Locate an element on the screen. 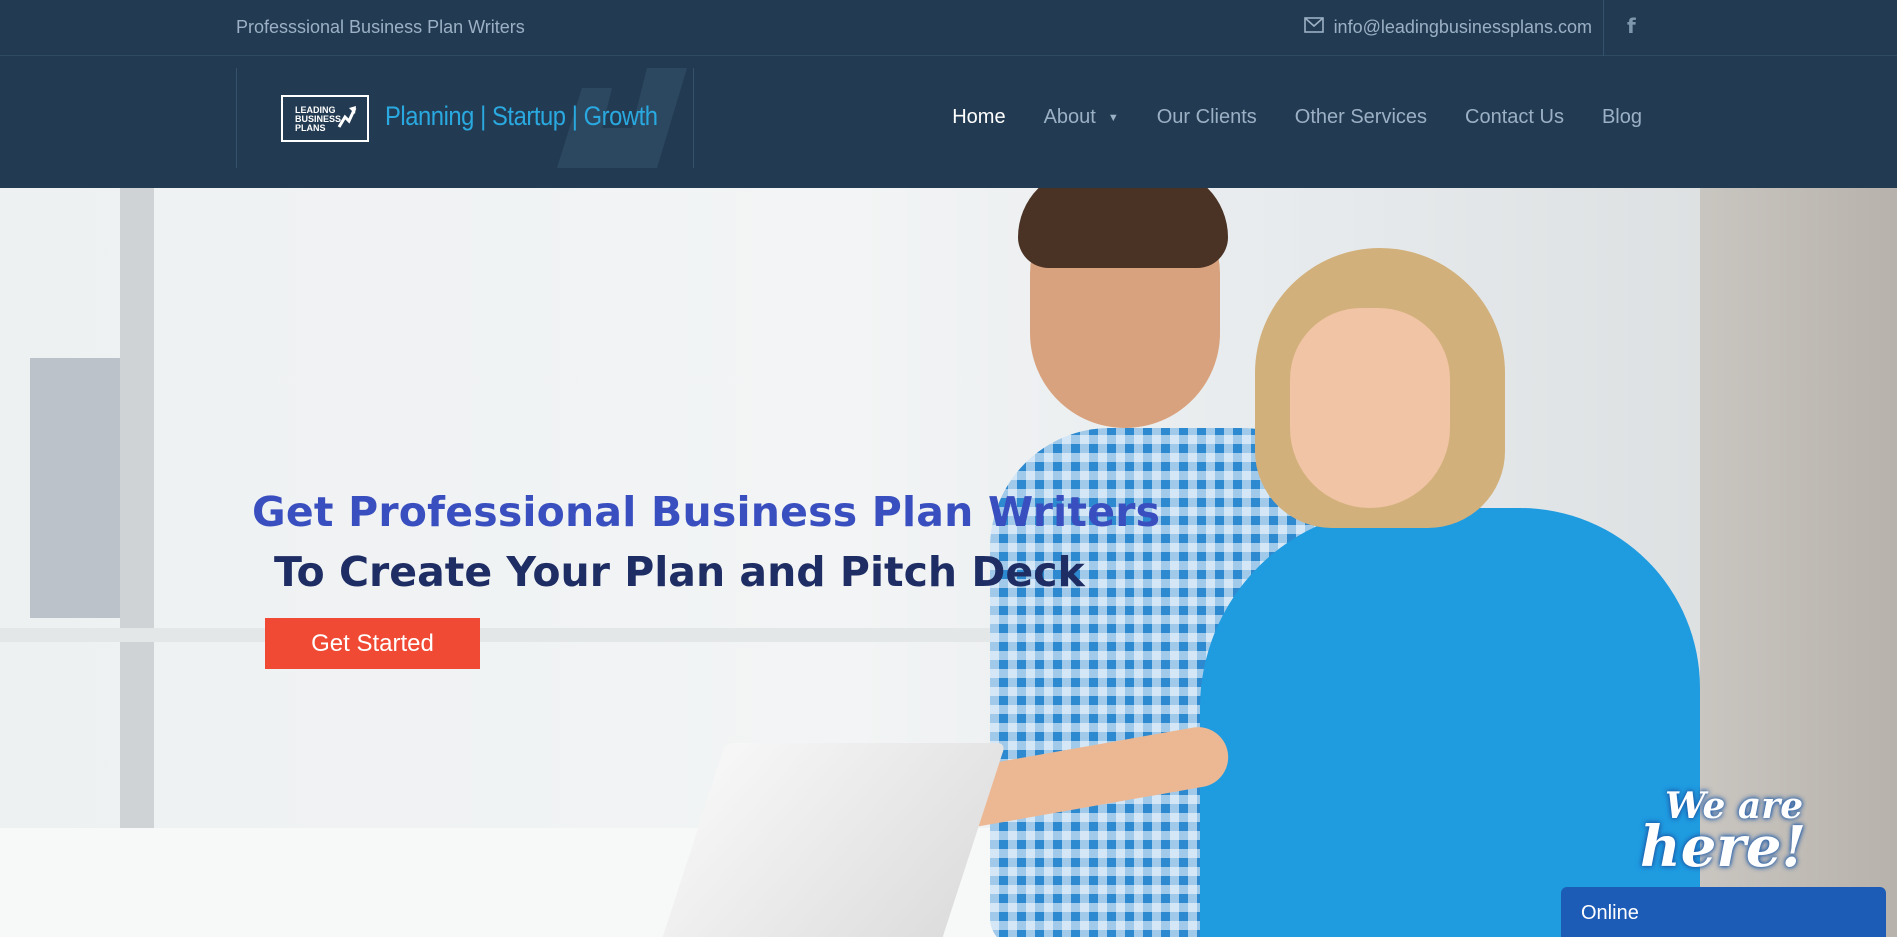 This screenshot has height=937, width=1897. woman-figure is located at coordinates (1450, 722).